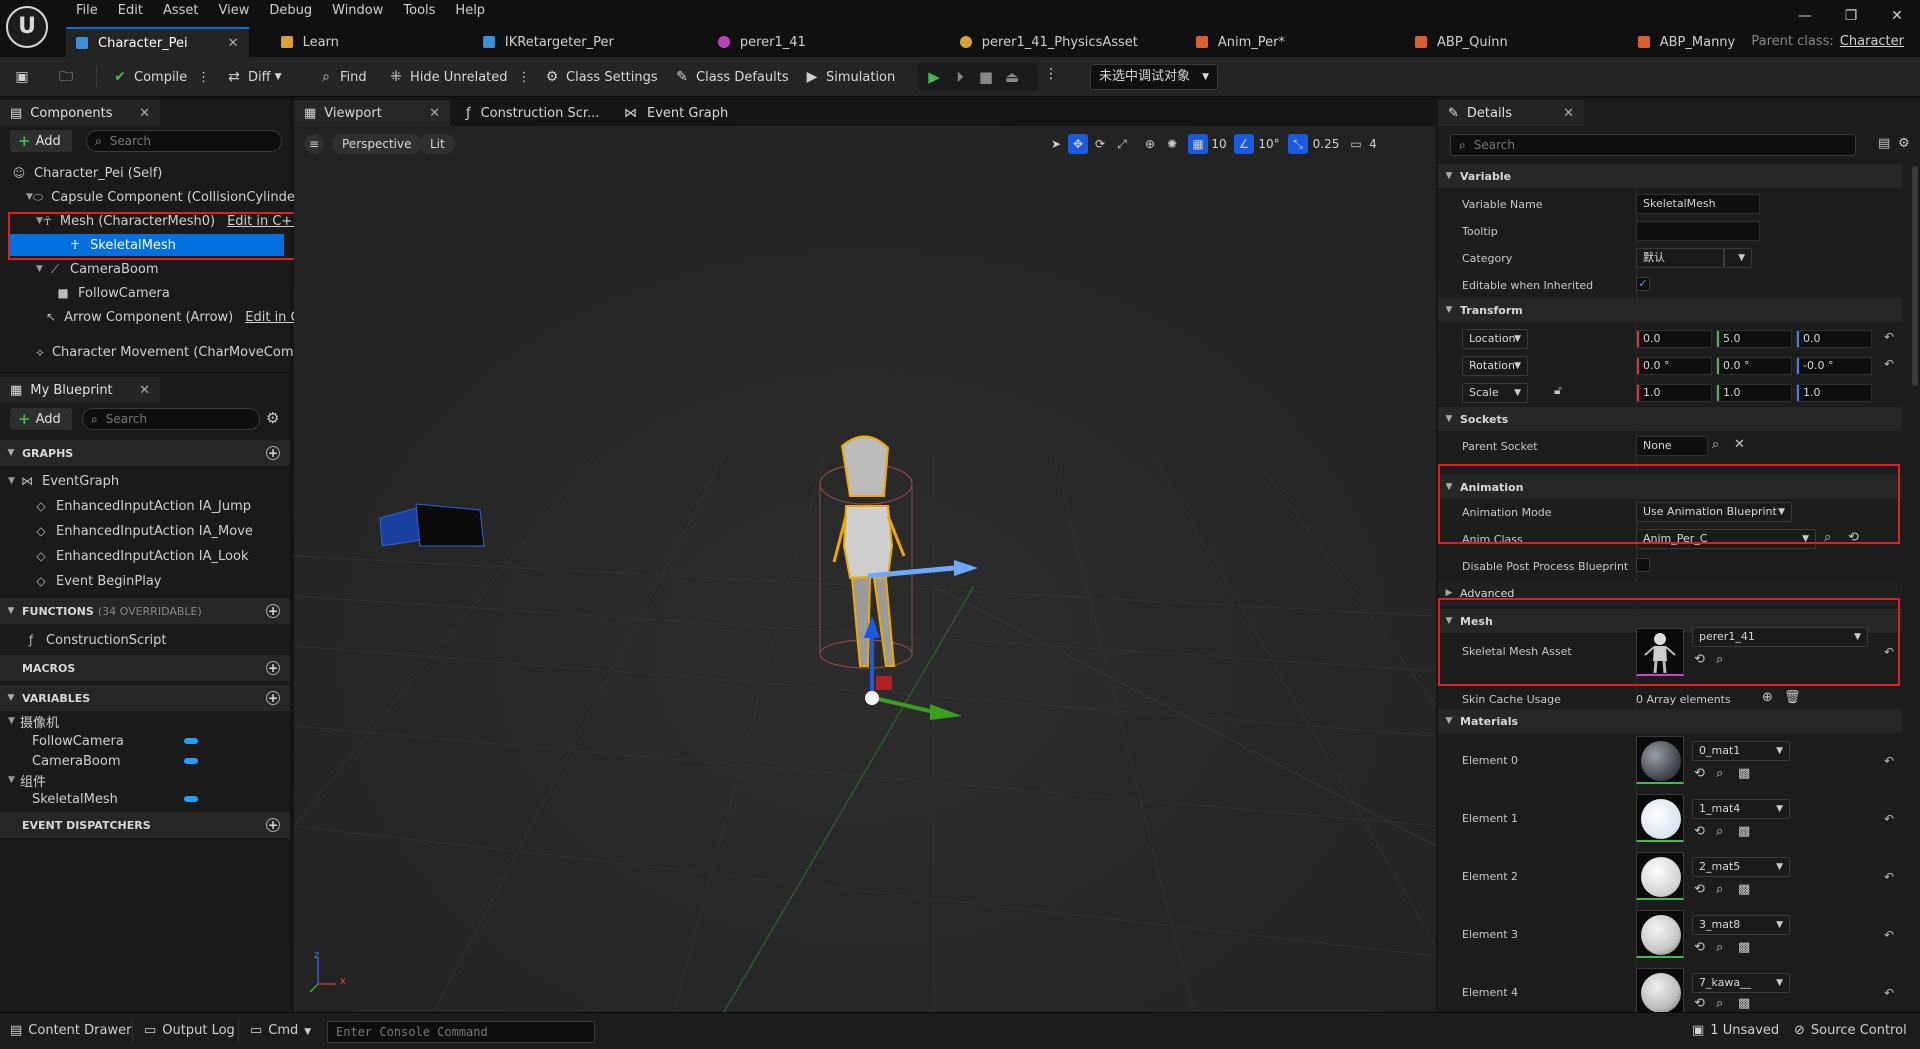 Image resolution: width=1920 pixels, height=1049 pixels. What do you see at coordinates (731, 77) in the screenshot?
I see `class-defaults-button: ✎ Class Defaults` at bounding box center [731, 77].